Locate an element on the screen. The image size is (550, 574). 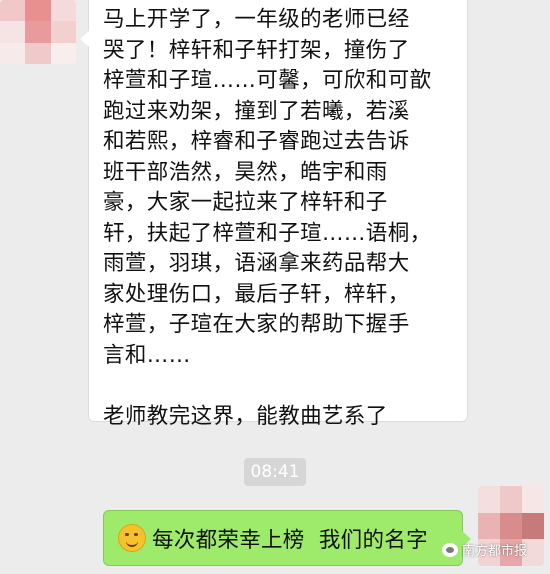
outgoing-message-bubble: 每次都荣幸上榜 我们的名字 is located at coordinates (287, 538).